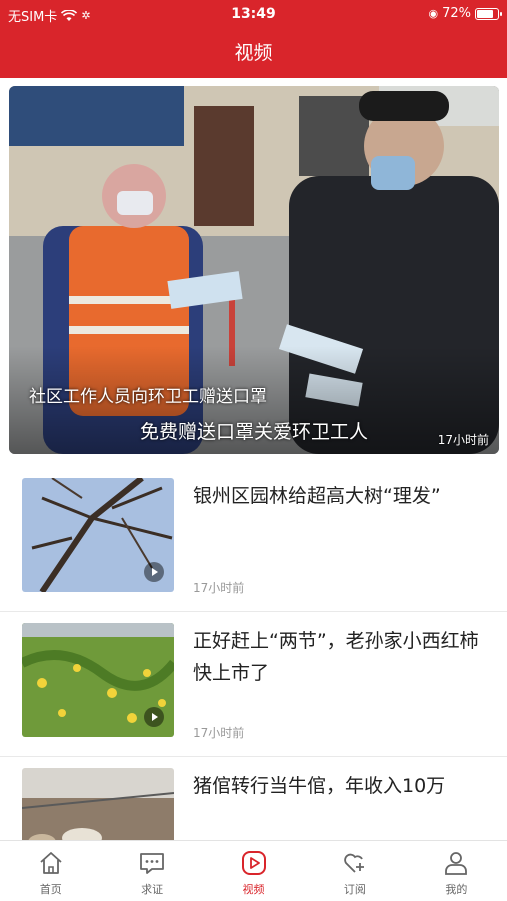 The image size is (507, 901). What do you see at coordinates (336, 657) in the screenshot?
I see `video-title: 正好赶上“两节”，老孙家小西红柿快上市了` at bounding box center [336, 657].